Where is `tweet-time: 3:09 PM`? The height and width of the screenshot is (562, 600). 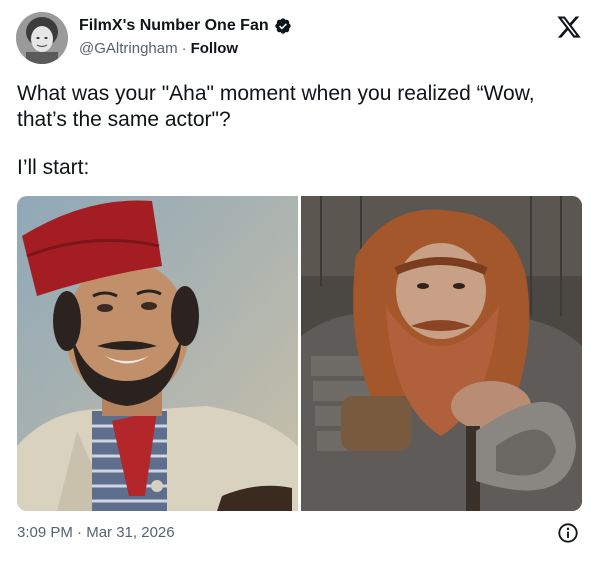 tweet-time: 3:09 PM is located at coordinates (45, 532).